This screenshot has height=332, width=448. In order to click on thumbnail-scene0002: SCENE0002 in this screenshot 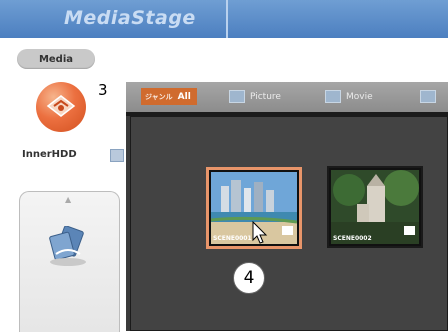, I will do `click(375, 207)`.